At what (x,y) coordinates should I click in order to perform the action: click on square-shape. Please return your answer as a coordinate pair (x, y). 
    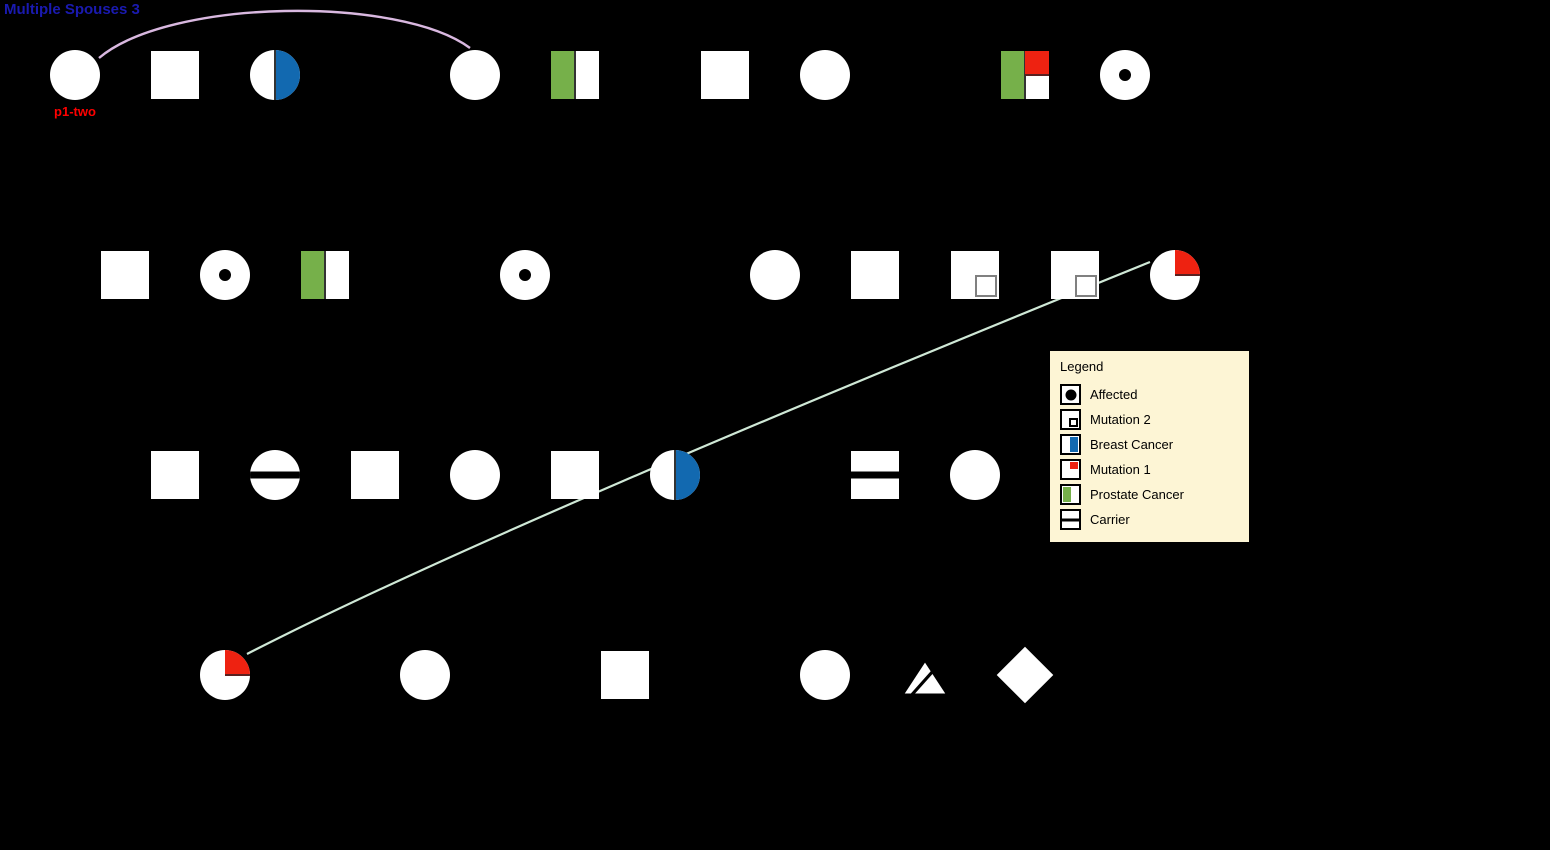
    Looking at the image, I should click on (625, 675).